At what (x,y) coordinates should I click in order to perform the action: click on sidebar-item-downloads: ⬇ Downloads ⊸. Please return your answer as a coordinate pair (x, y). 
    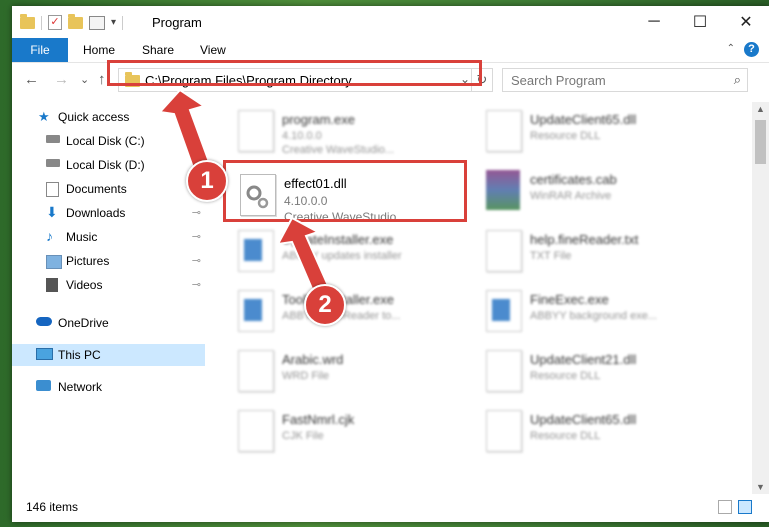
    Looking at the image, I should click on (108, 213).